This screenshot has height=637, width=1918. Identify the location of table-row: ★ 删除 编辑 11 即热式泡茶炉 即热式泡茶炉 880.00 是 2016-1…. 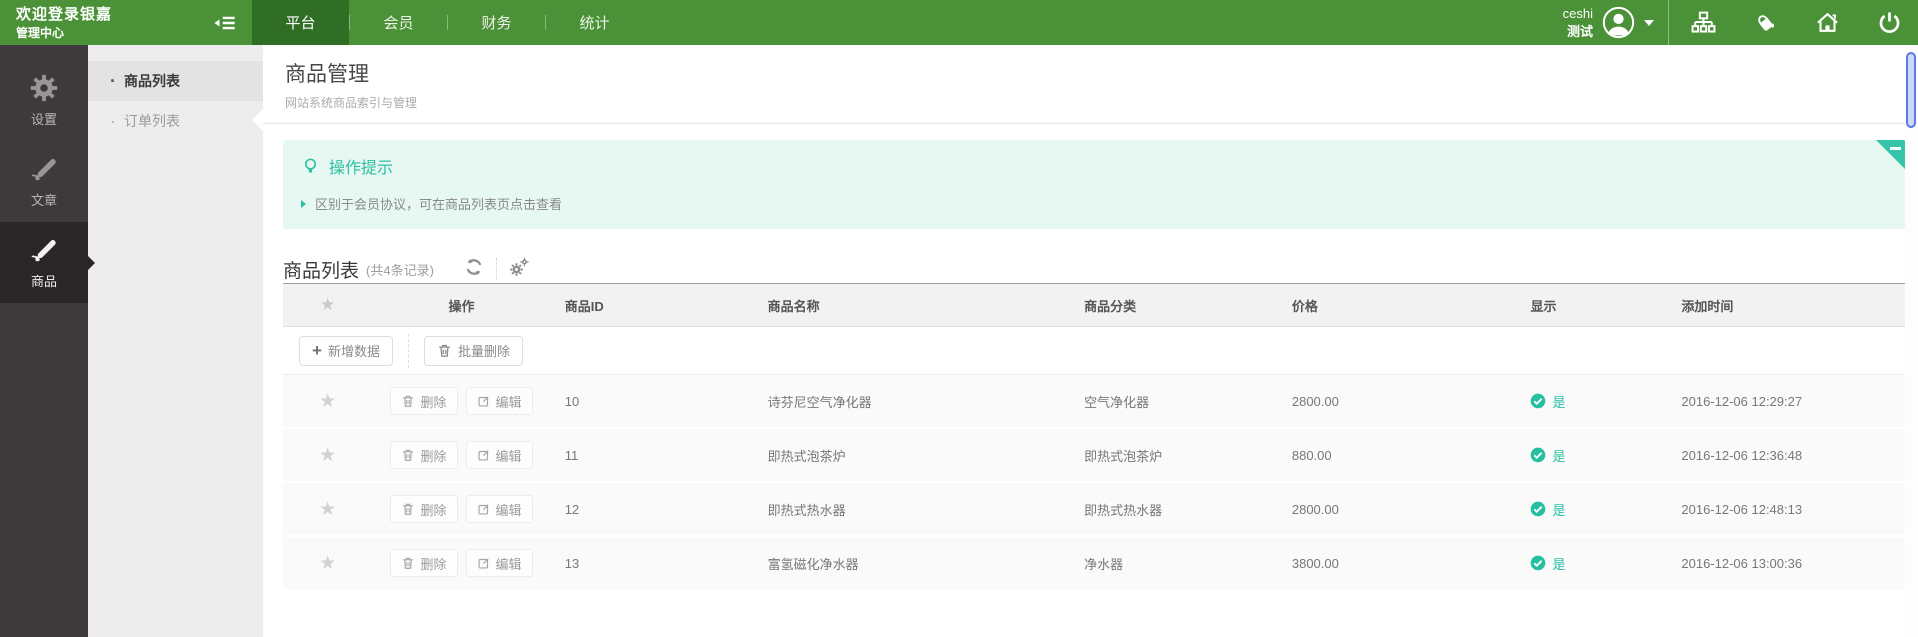
(1094, 456).